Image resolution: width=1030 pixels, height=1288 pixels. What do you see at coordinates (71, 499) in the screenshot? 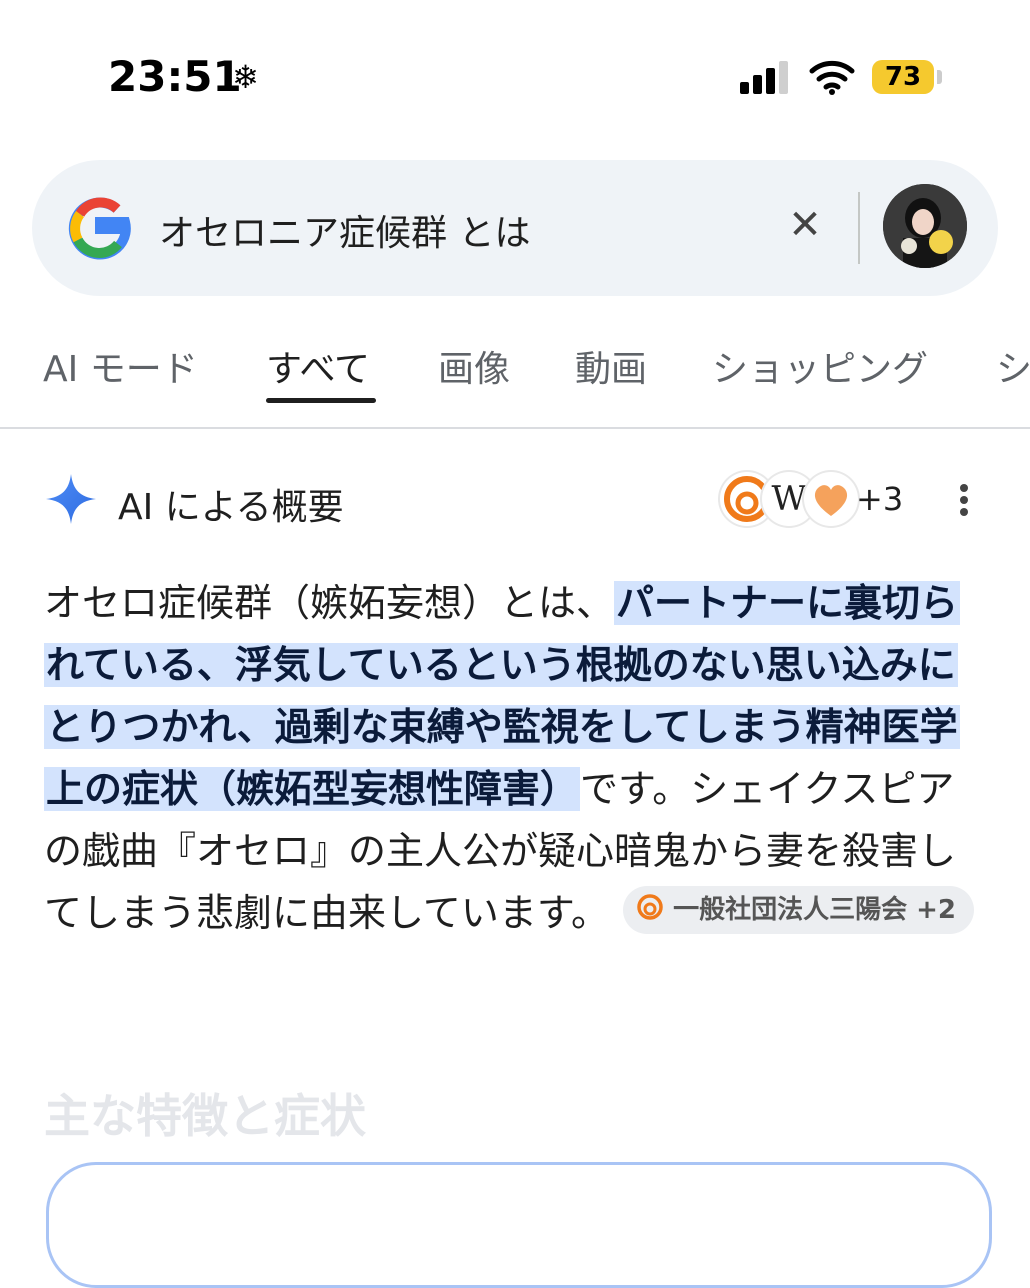
I see `sparkle-icon` at bounding box center [71, 499].